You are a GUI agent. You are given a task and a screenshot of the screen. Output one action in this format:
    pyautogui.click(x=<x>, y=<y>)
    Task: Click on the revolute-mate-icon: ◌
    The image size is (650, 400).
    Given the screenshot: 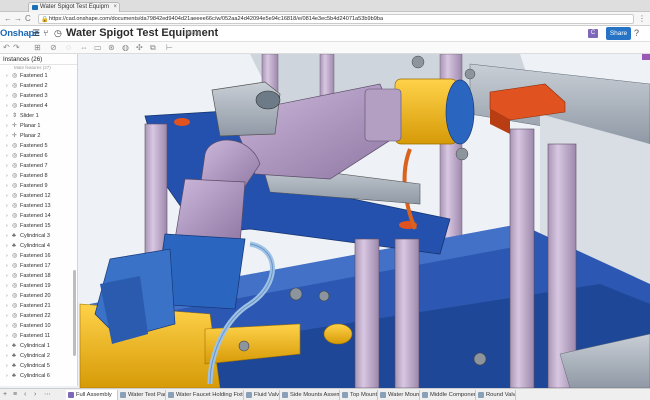 What is the action you would take?
    pyautogui.click(x=68, y=48)
    